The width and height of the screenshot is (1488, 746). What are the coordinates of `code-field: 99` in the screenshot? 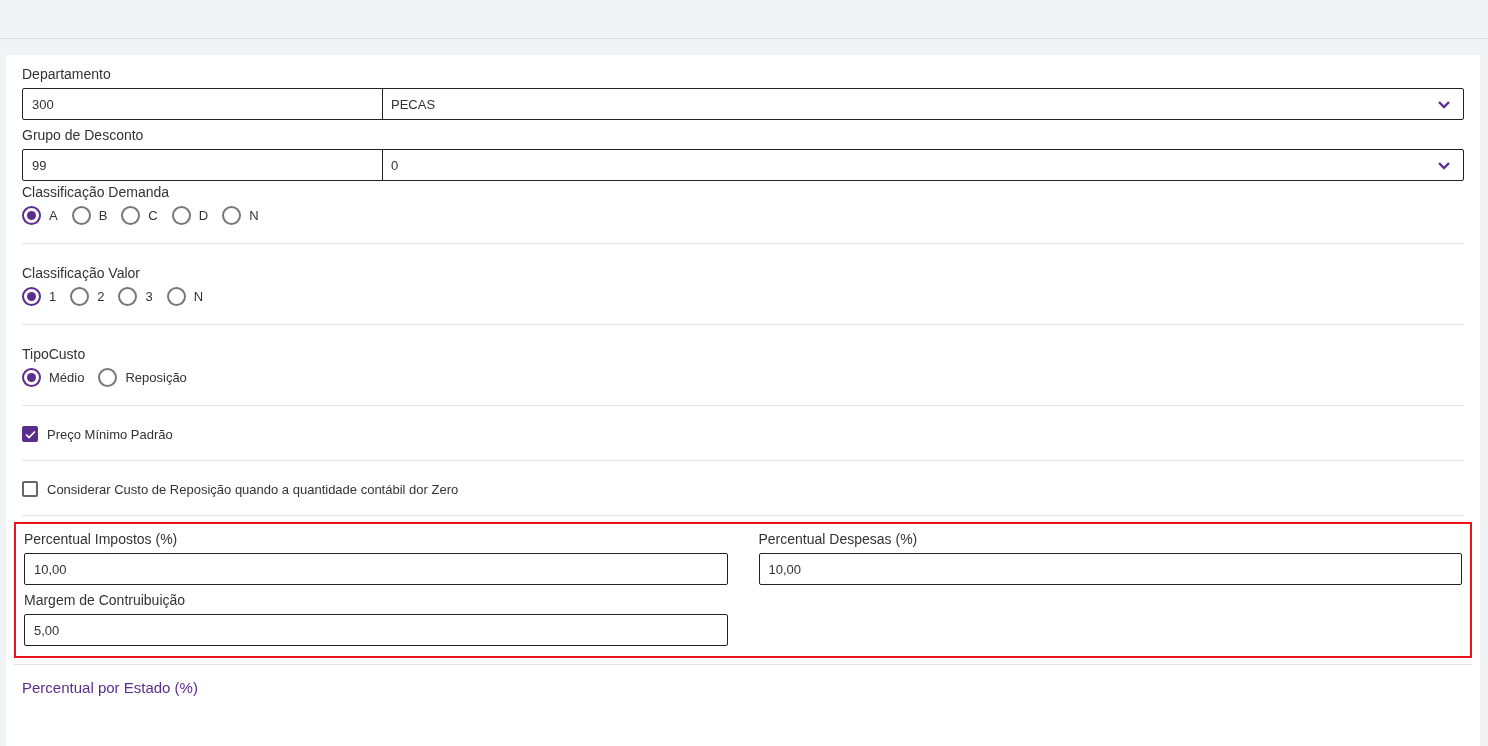 It's located at (203, 165).